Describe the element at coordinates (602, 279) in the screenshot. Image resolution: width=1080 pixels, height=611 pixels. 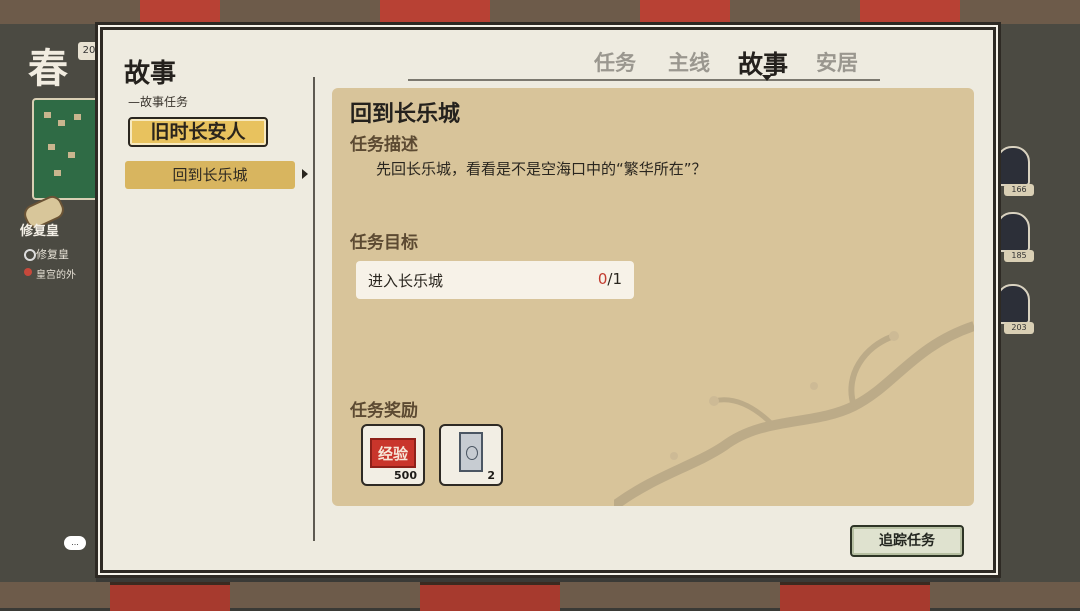
I see `goal-current: 0` at that location.